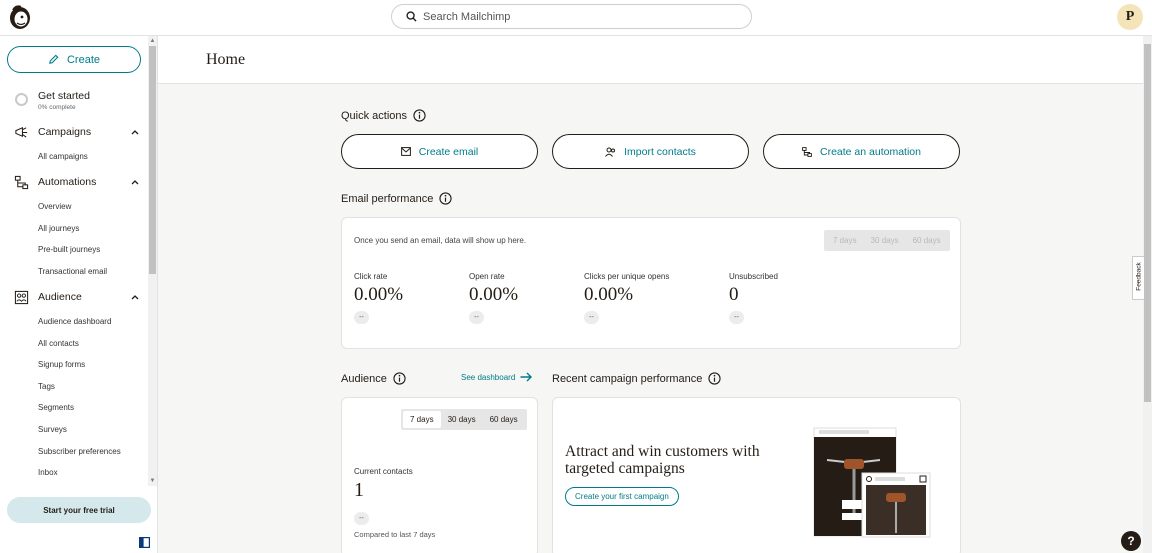 The height and width of the screenshot is (553, 1152). I want to click on import-contacts-label: Import contacts, so click(660, 151).